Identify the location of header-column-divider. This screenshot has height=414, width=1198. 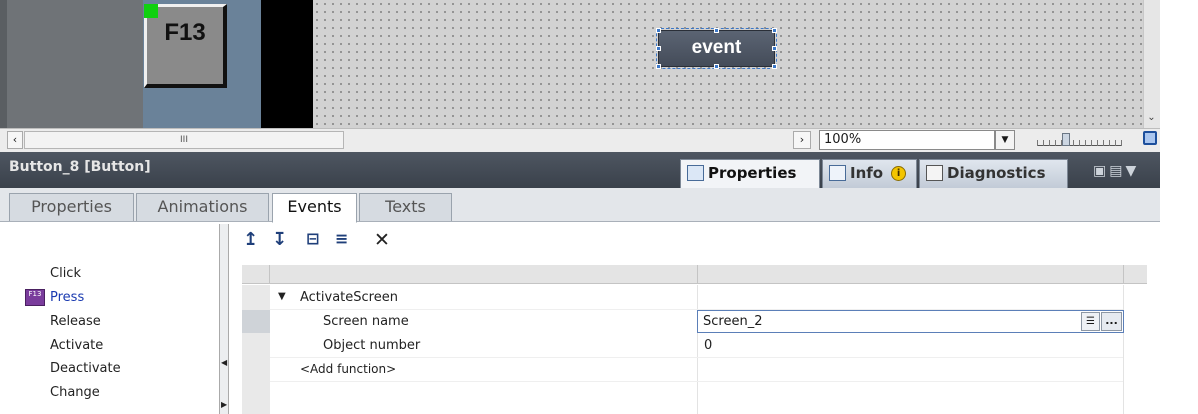
(697, 274).